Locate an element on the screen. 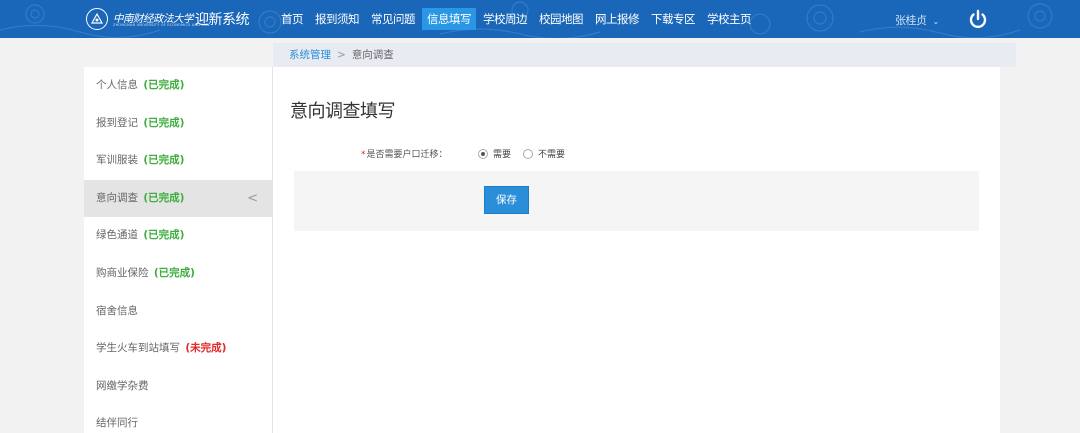 The height and width of the screenshot is (433, 1080). power-icon is located at coordinates (978, 19).